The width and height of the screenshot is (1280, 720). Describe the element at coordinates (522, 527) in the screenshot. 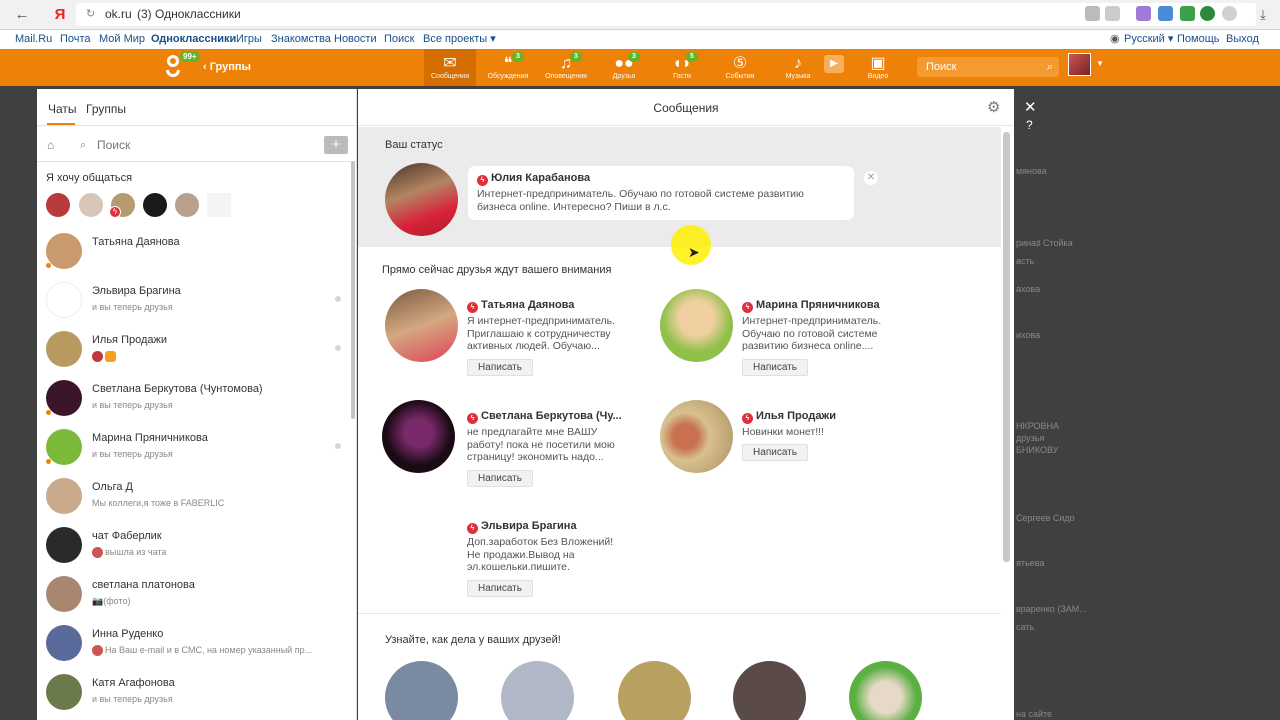

I see `friend-name: ϟ Эльвира Брагина` at that location.